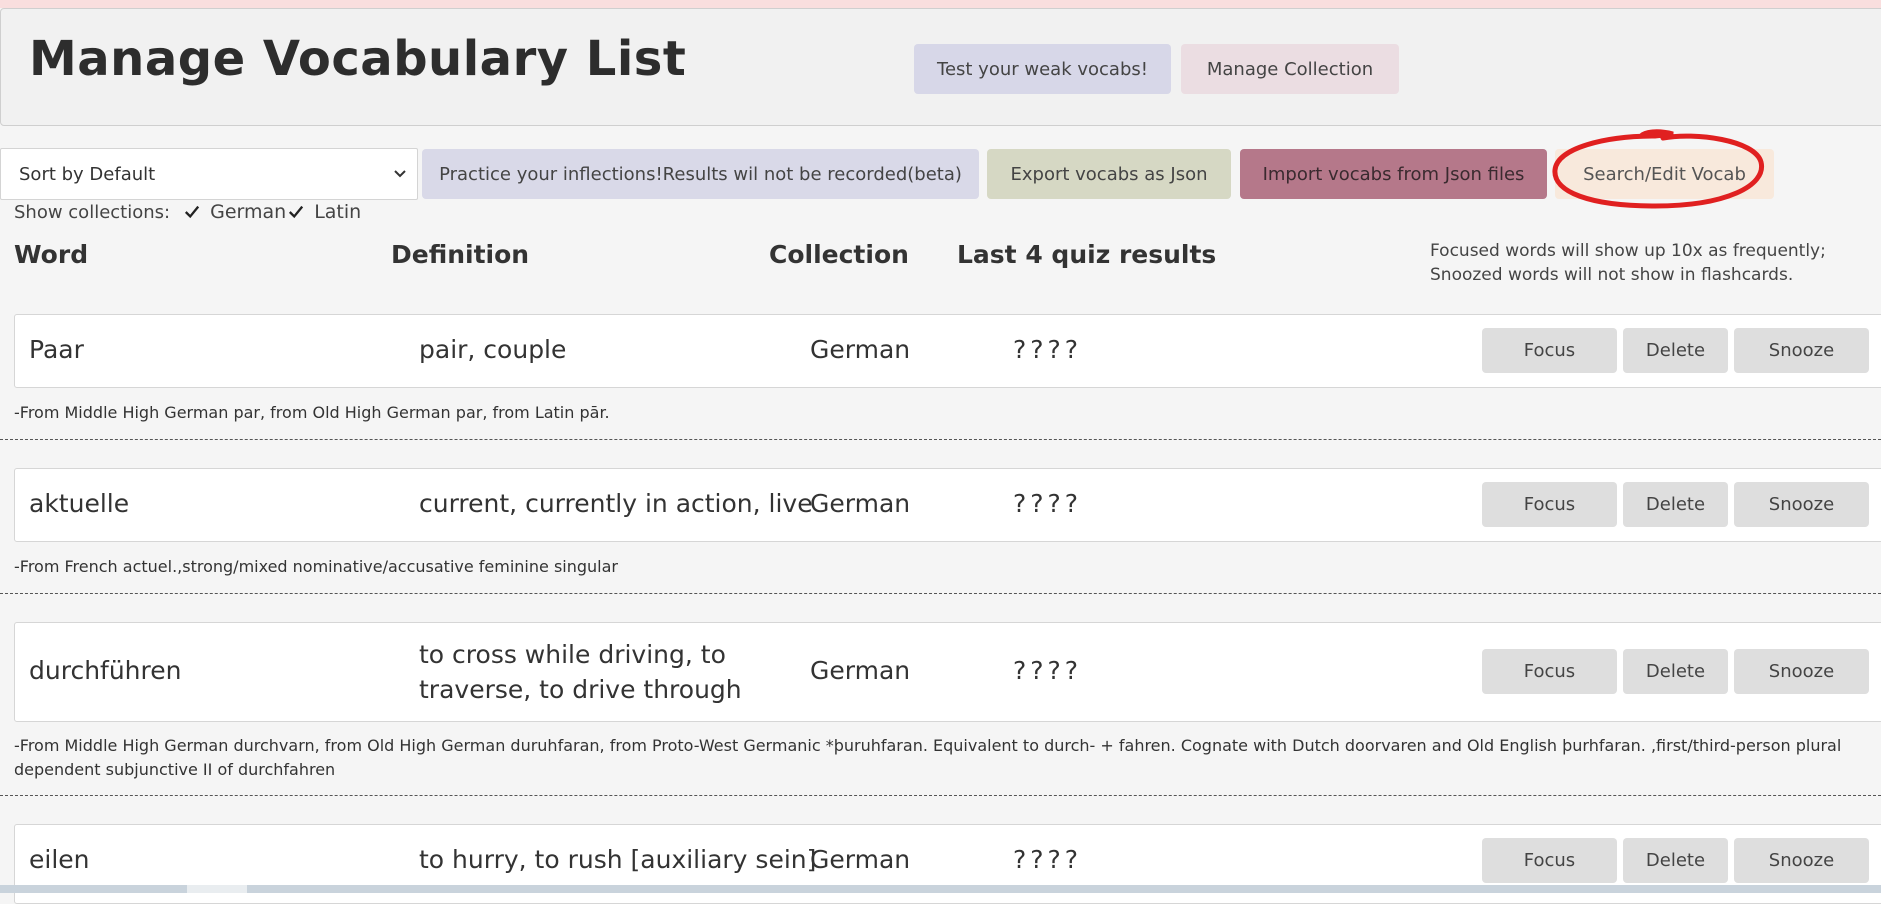  I want to click on collection-filter: Show collections: German Latin, so click(187, 212).